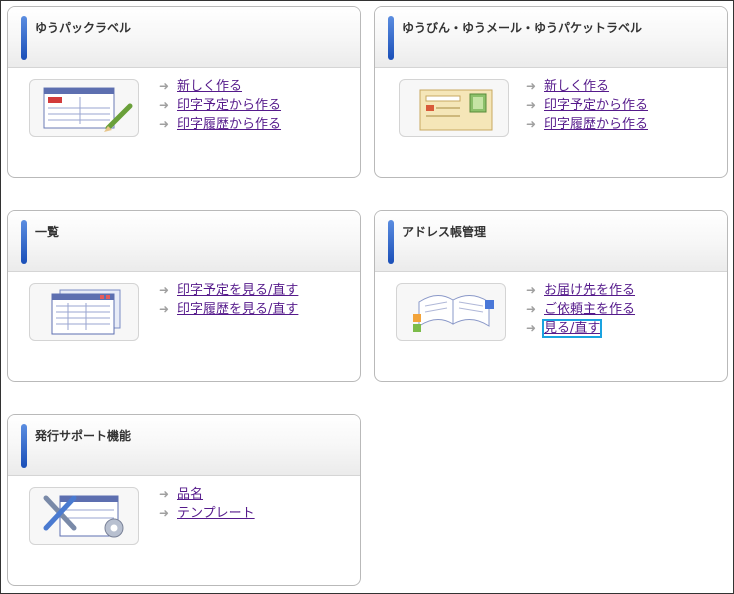  I want to click on link-row: ➜ ご依頼主を作る, so click(580, 309).